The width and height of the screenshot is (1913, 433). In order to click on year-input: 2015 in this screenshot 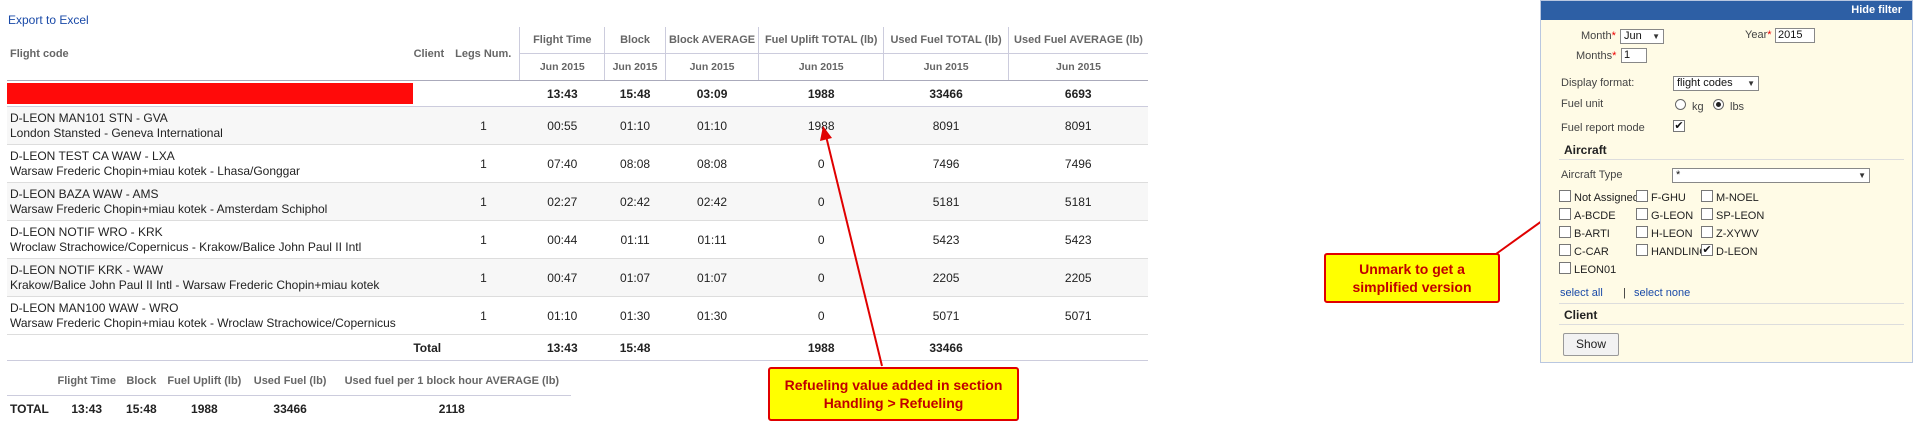, I will do `click(1795, 35)`.